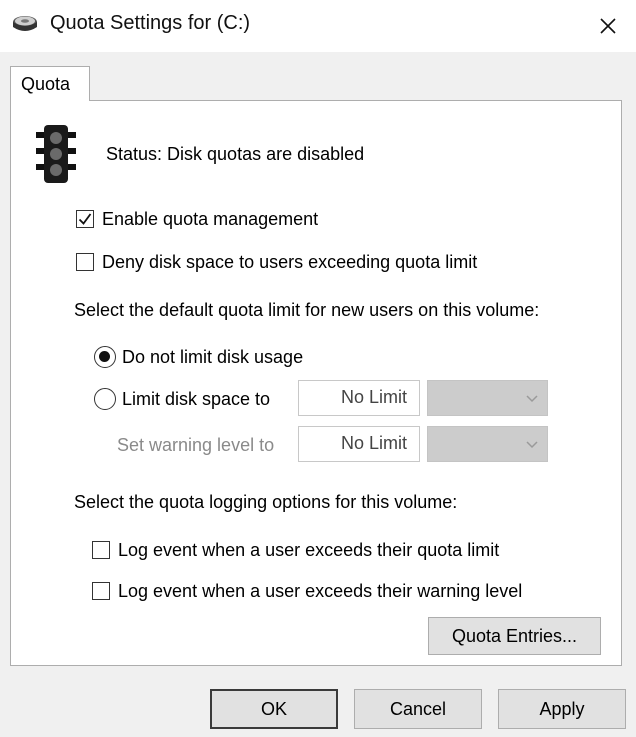 This screenshot has height=737, width=636. What do you see at coordinates (196, 399) in the screenshot?
I see `limit-space-label: Limit disk space to` at bounding box center [196, 399].